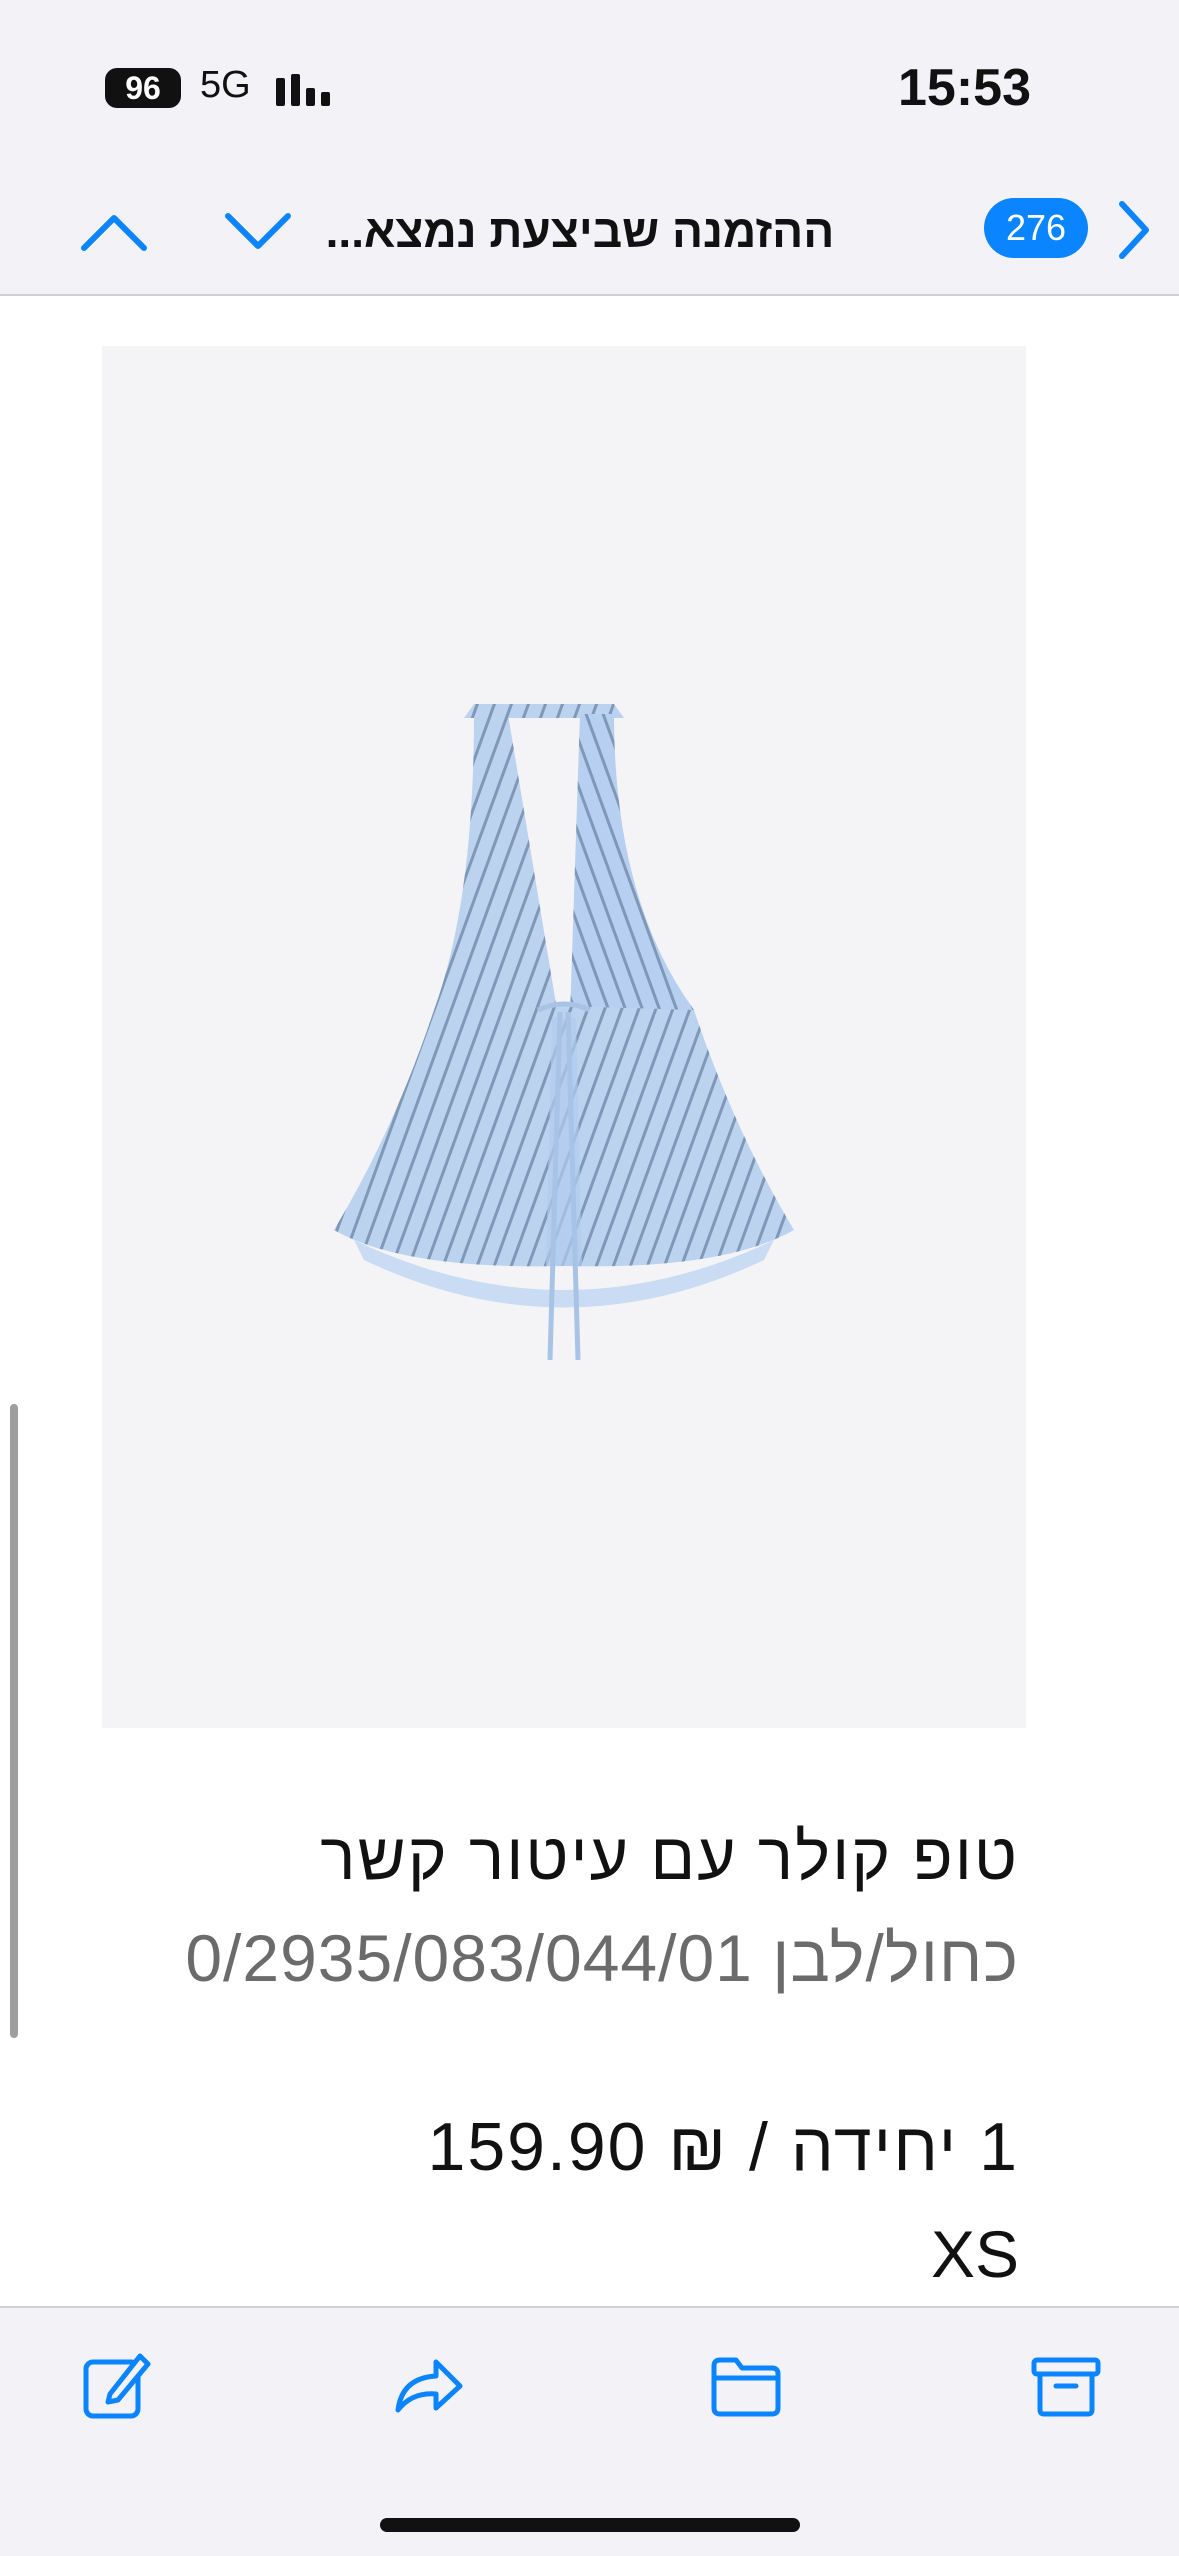 The width and height of the screenshot is (1179, 2556). I want to click on home-indicator, so click(590, 2525).